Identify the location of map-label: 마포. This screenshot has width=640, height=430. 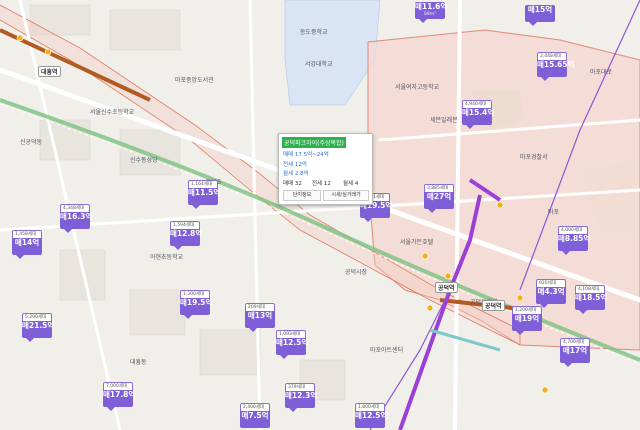
(554, 212).